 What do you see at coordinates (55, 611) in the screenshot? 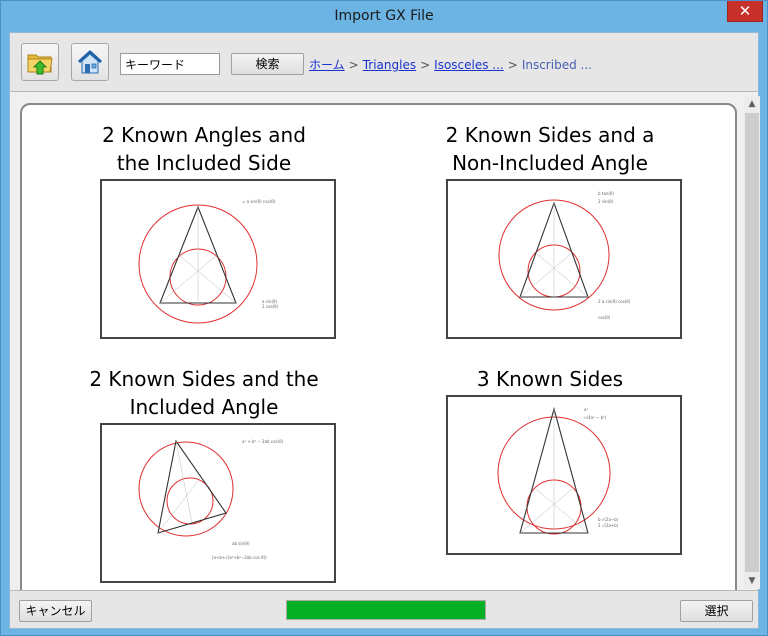
I see `cancel-button: キャンセル` at bounding box center [55, 611].